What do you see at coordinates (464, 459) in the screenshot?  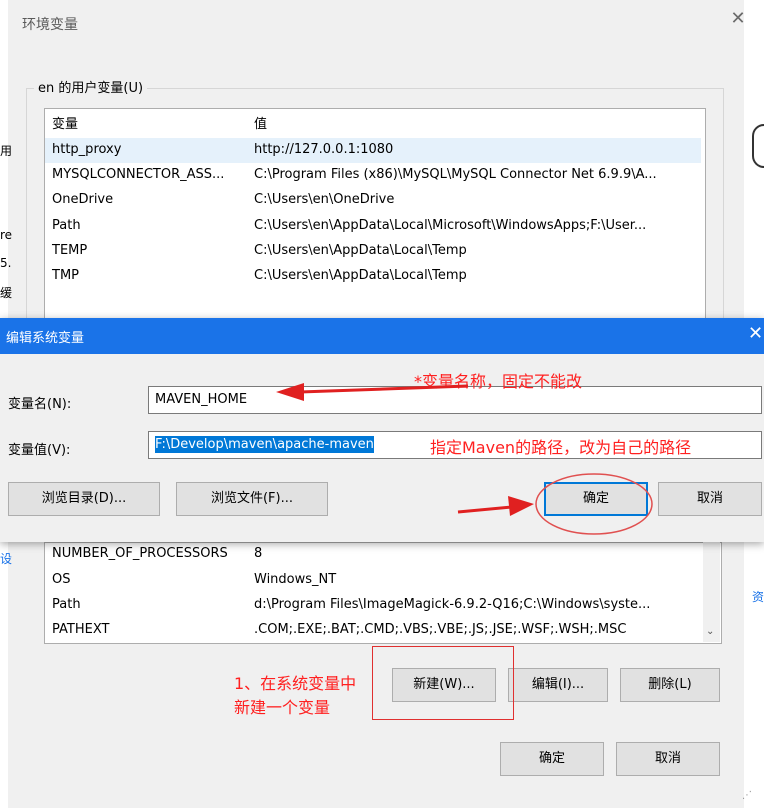 I see `annotation-overlay` at bounding box center [464, 459].